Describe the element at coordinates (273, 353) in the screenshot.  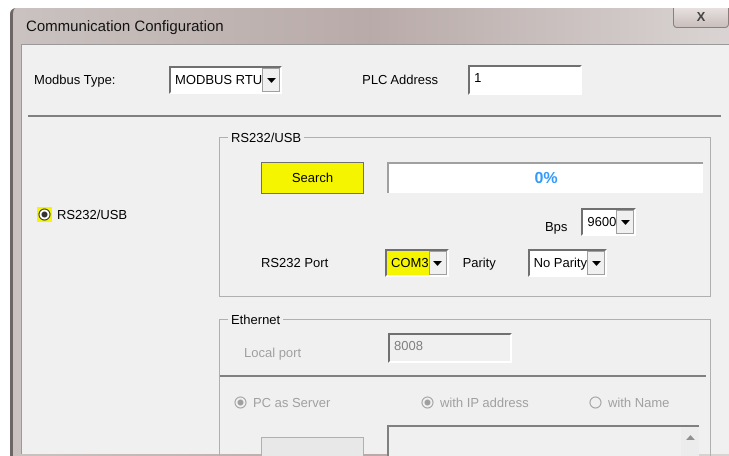
I see `field-label: Local port` at that location.